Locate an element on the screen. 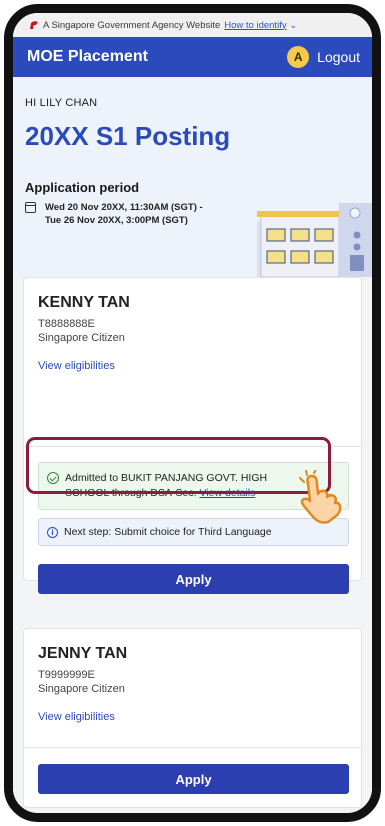  calendar-icon is located at coordinates (30, 207).